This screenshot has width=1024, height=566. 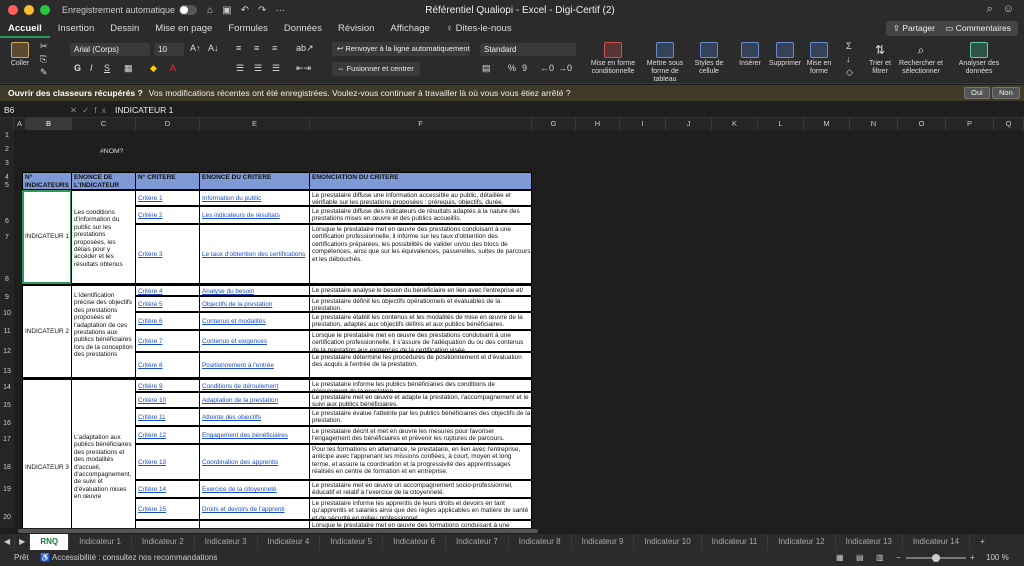 What do you see at coordinates (226, 10) in the screenshot?
I see `save-icon: ▣` at bounding box center [226, 10].